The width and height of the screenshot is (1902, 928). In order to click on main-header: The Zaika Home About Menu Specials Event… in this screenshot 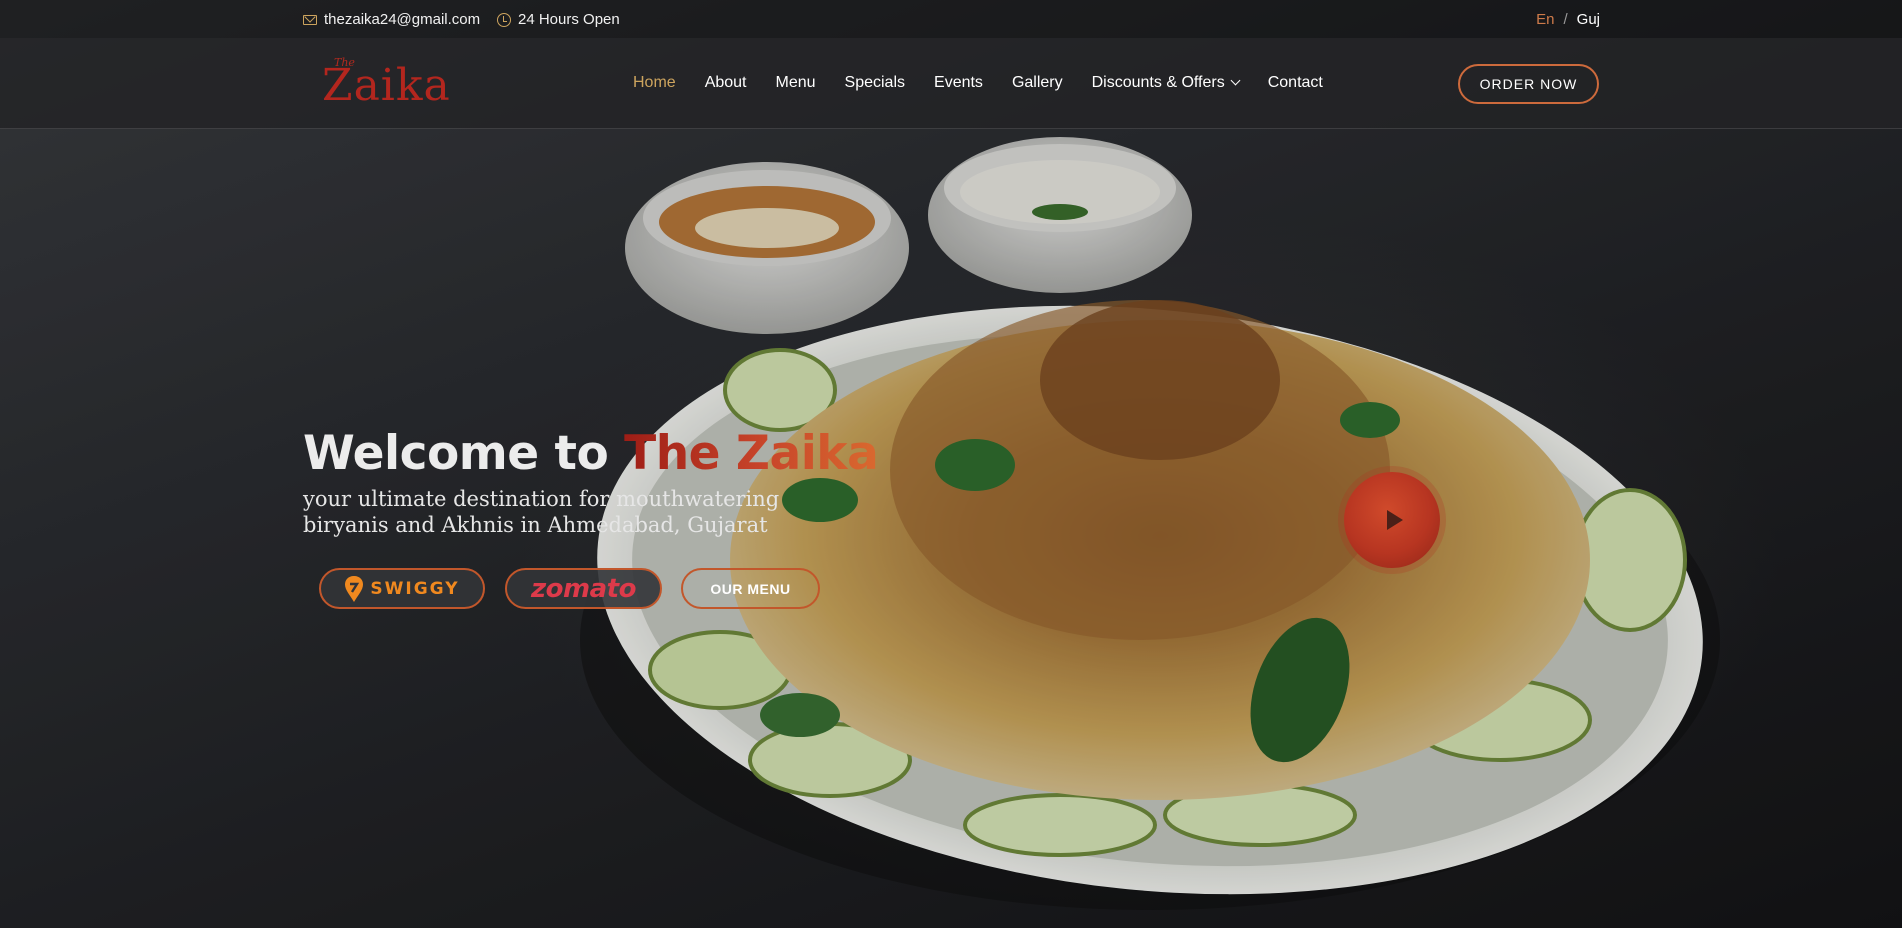, I will do `click(951, 83)`.